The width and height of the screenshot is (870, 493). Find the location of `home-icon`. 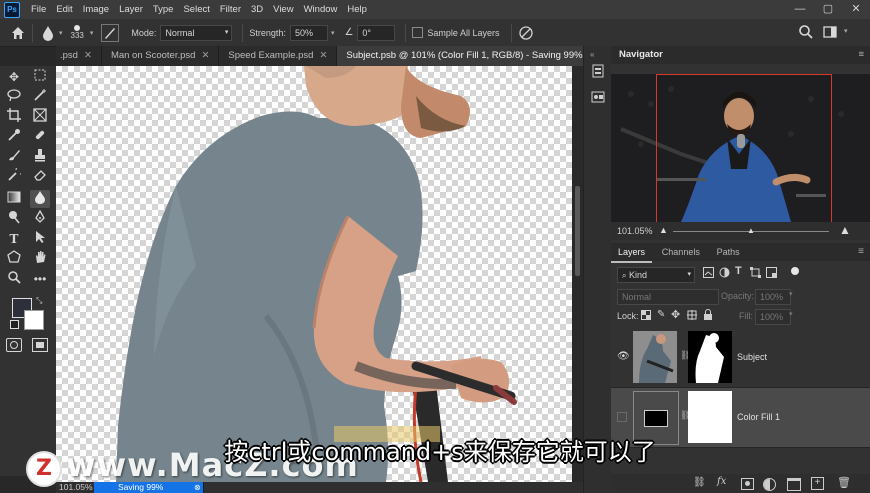

home-icon is located at coordinates (18, 33).